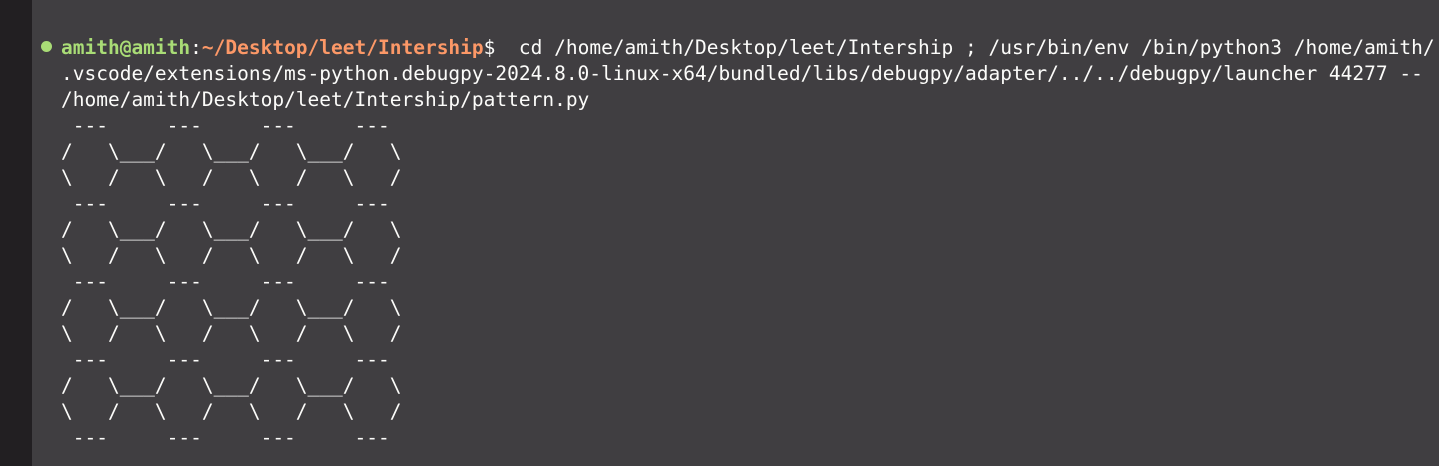 Image resolution: width=1439 pixels, height=466 pixels. Describe the element at coordinates (126, 47) in the screenshot. I see `prompt-user-host: amith@amith` at that location.